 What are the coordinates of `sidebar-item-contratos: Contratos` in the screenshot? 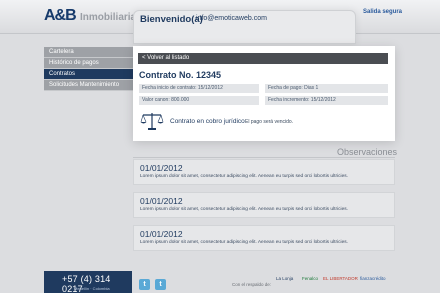 It's located at (89, 74).